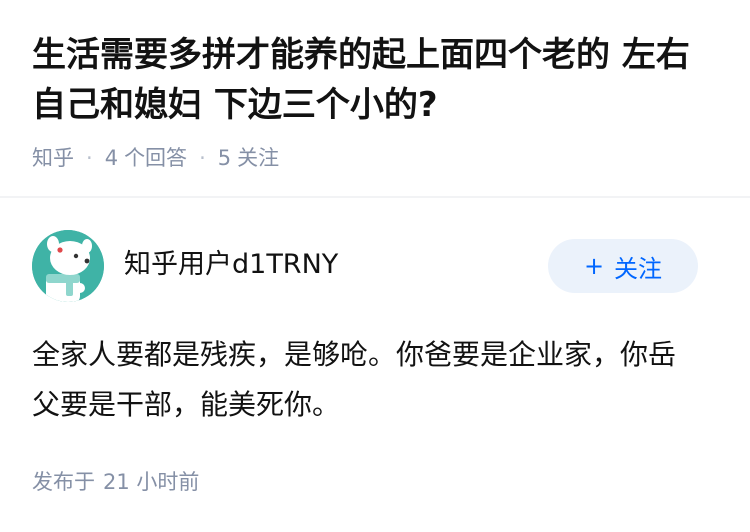 Image resolution: width=750 pixels, height=532 pixels. Describe the element at coordinates (155, 158) in the screenshot. I see `answers-label: 个回答` at that location.